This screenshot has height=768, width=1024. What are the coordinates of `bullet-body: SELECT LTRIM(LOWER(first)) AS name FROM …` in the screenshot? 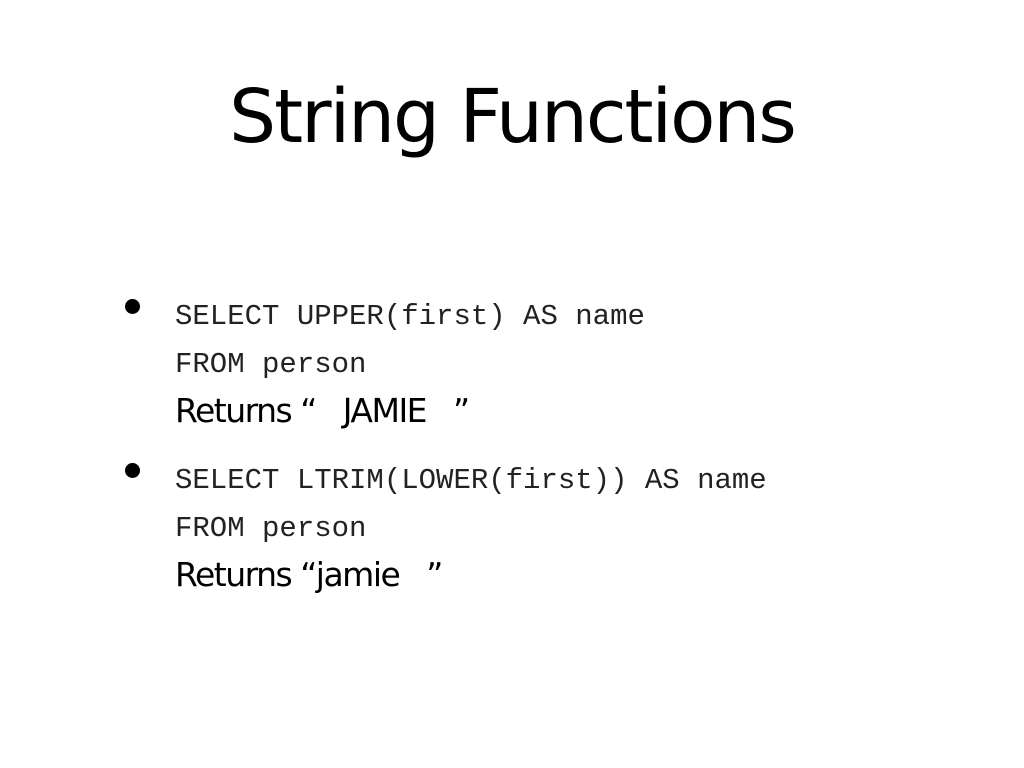 It's located at (471, 527).